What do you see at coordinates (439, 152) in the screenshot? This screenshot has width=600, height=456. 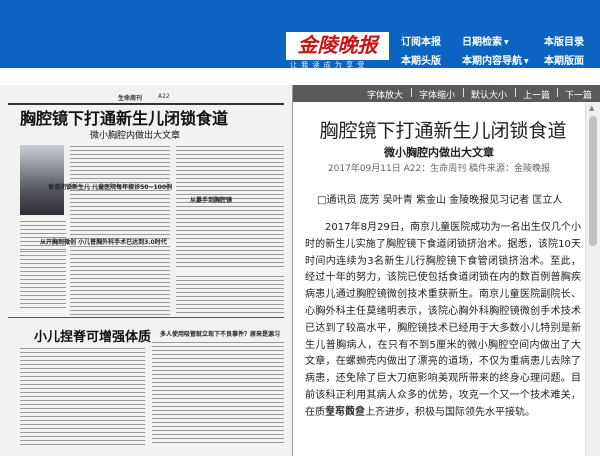 I see `article-subtitle: 微小胸腔内做出大文章` at bounding box center [439, 152].